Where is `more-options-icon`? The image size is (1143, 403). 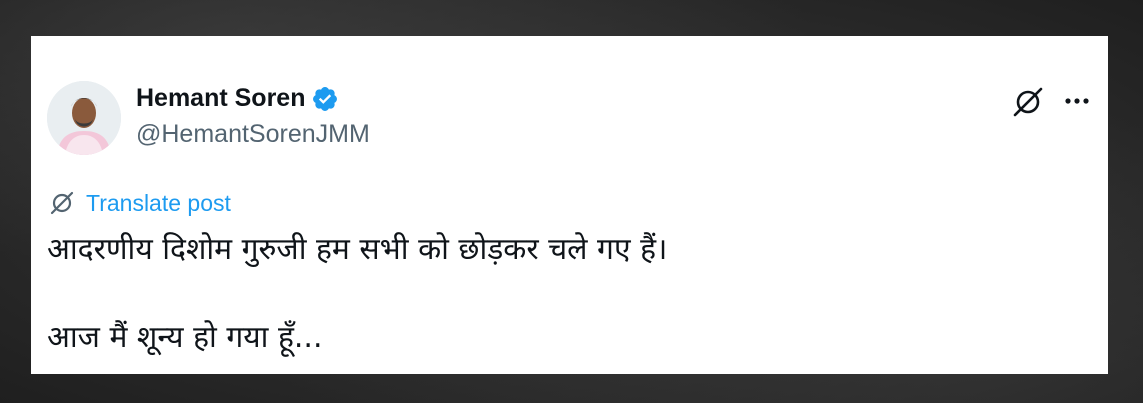 more-options-icon is located at coordinates (1077, 101).